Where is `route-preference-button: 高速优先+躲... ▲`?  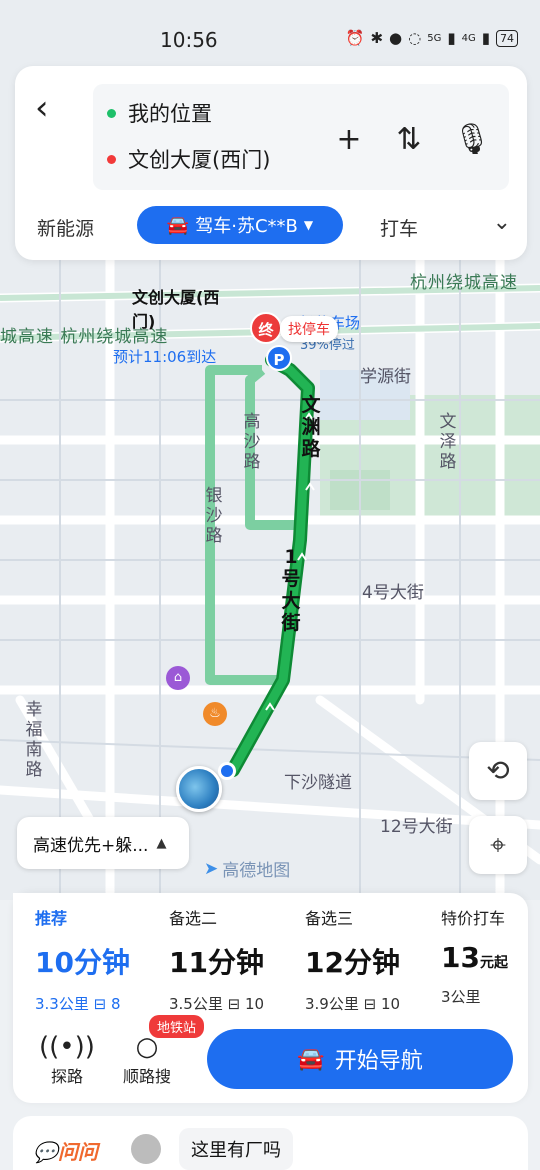 route-preference-button: 高速优先+躲... ▲ is located at coordinates (103, 843).